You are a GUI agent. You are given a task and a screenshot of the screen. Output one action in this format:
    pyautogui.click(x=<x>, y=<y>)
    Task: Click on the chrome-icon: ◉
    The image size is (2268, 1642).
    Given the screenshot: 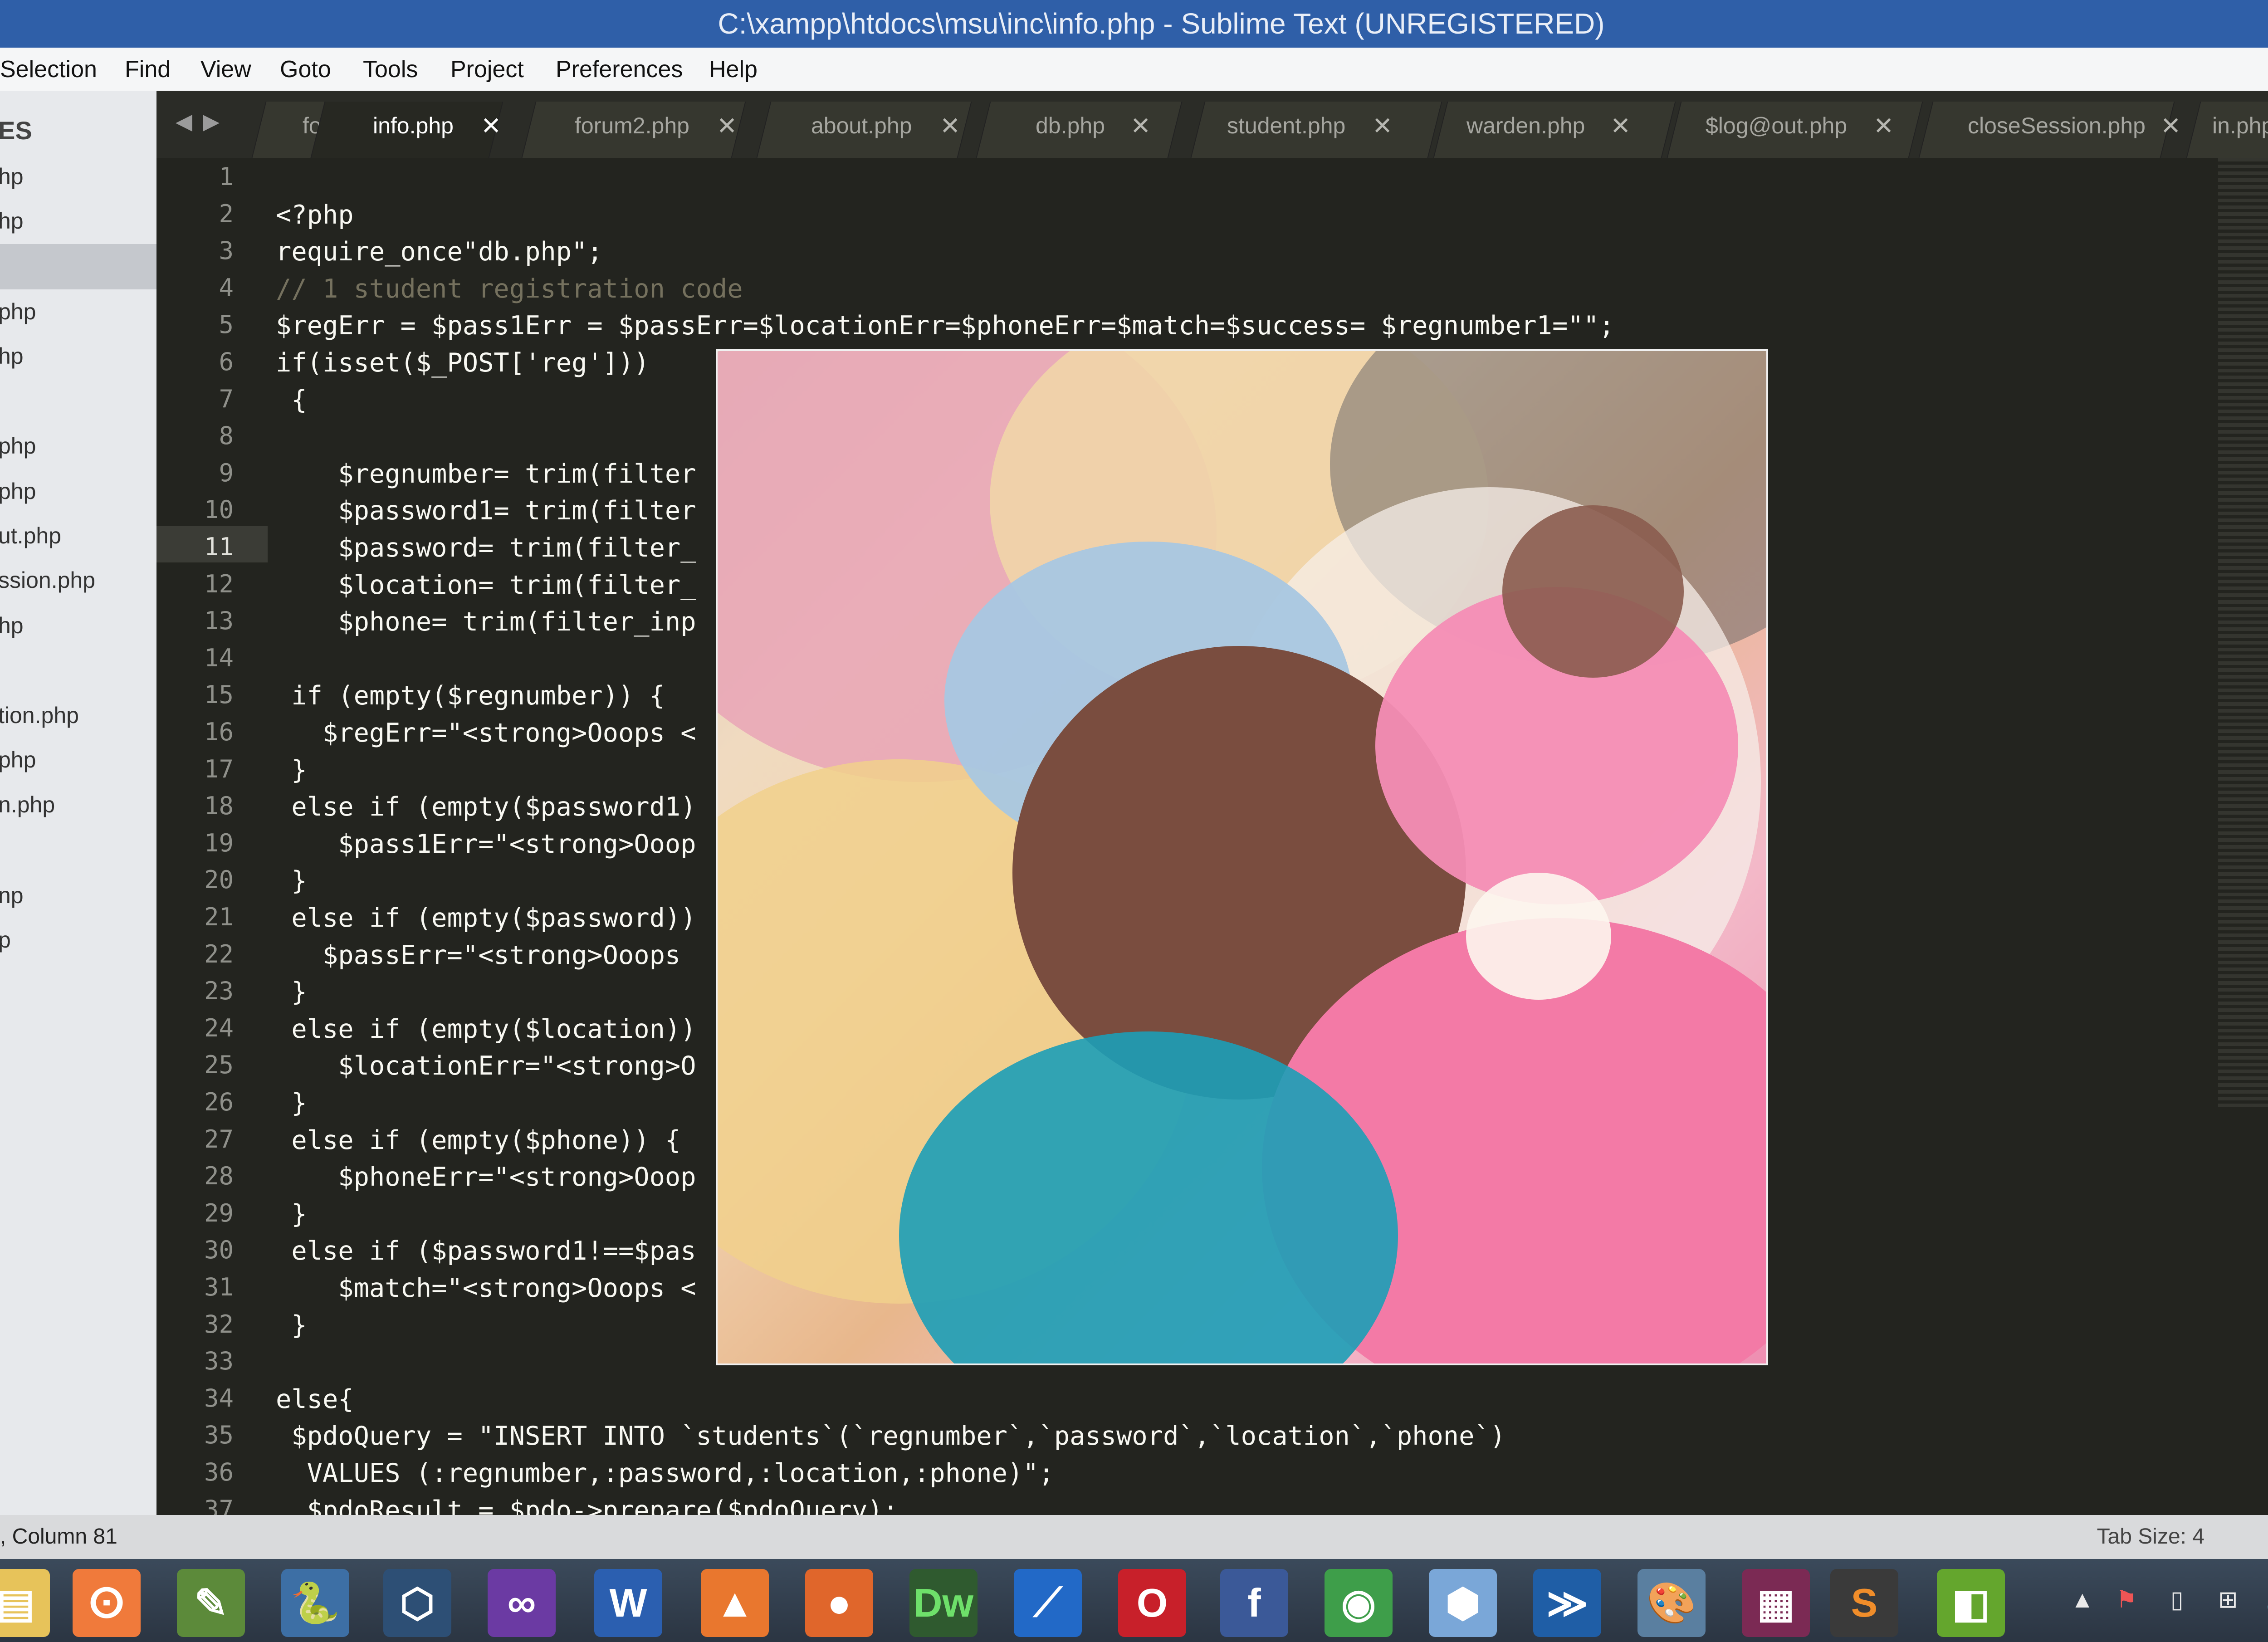 What is the action you would take?
    pyautogui.click(x=1359, y=1603)
    